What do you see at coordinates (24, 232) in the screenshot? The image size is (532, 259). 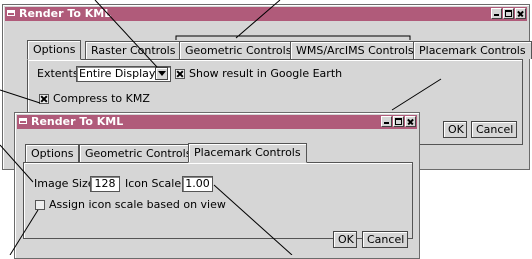 I see `callout-line-assign` at bounding box center [24, 232].